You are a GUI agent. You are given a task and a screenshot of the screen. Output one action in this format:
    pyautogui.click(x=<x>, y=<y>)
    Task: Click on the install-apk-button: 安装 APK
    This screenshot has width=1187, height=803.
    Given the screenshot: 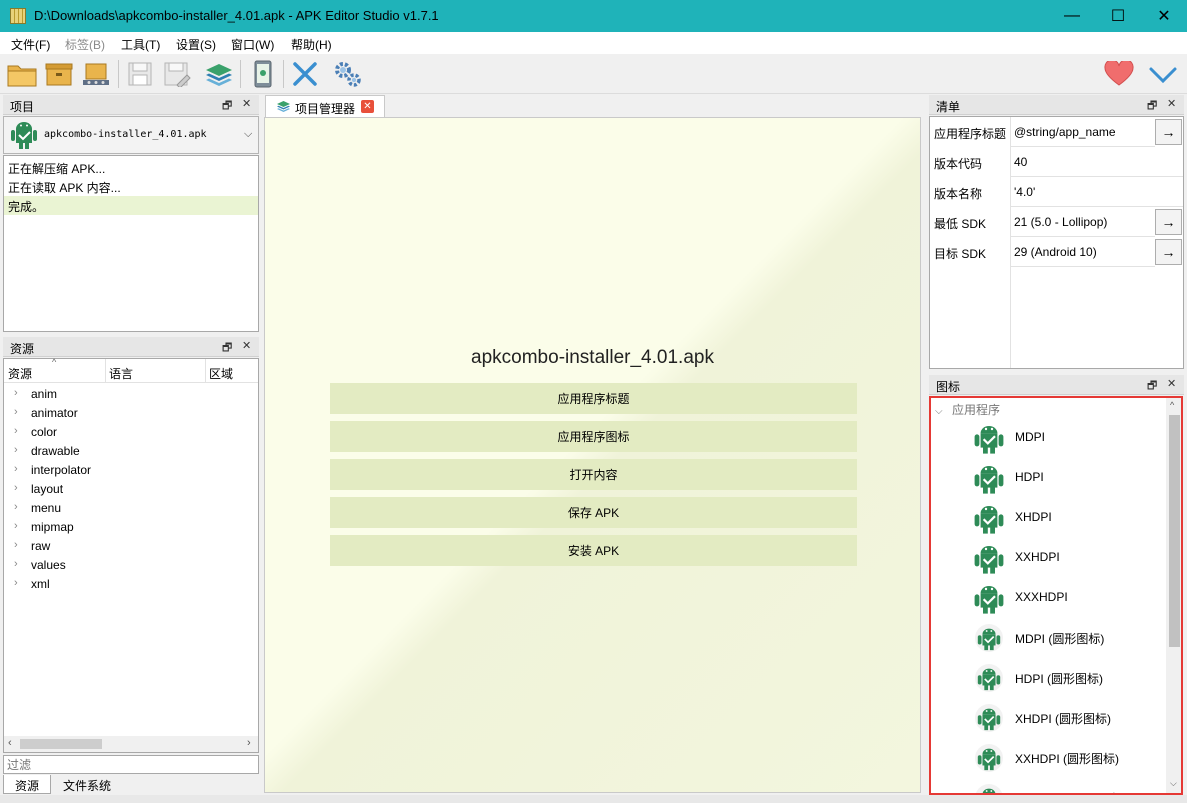 What is the action you would take?
    pyautogui.click(x=593, y=550)
    